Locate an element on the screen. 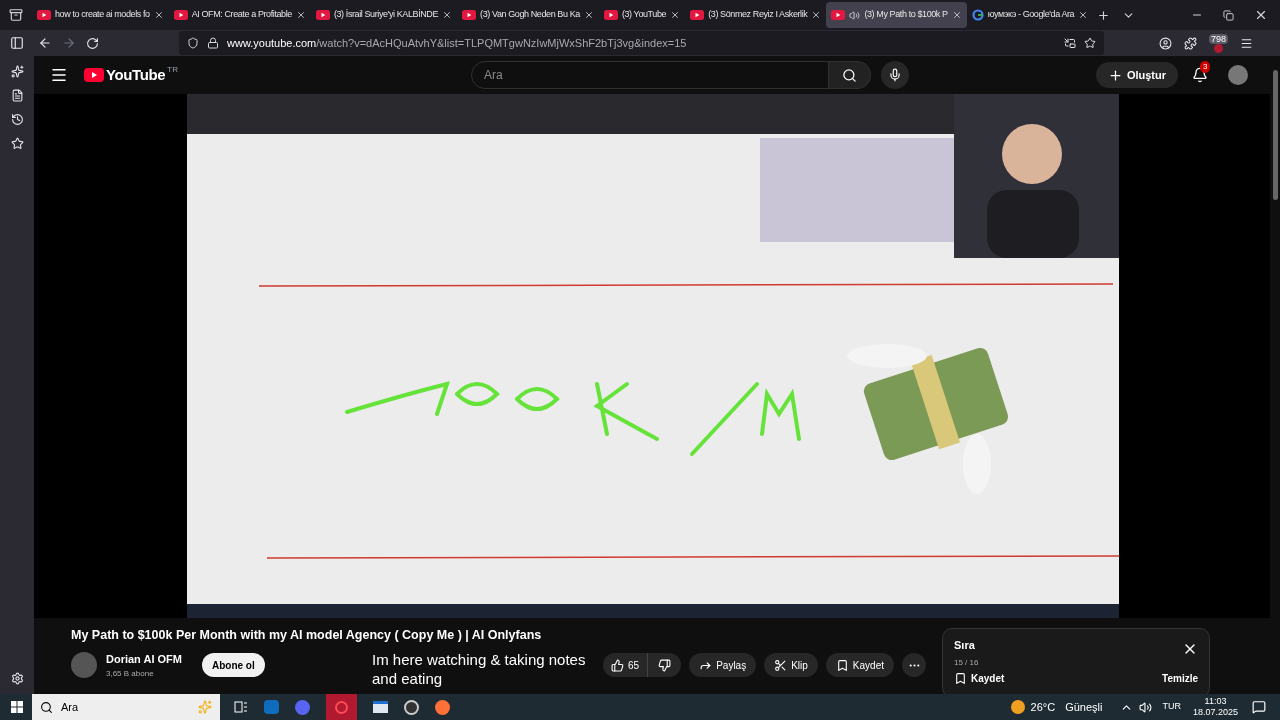 The width and height of the screenshot is (1280, 720). tab-title: (3) YouTube is located at coordinates (644, 15).